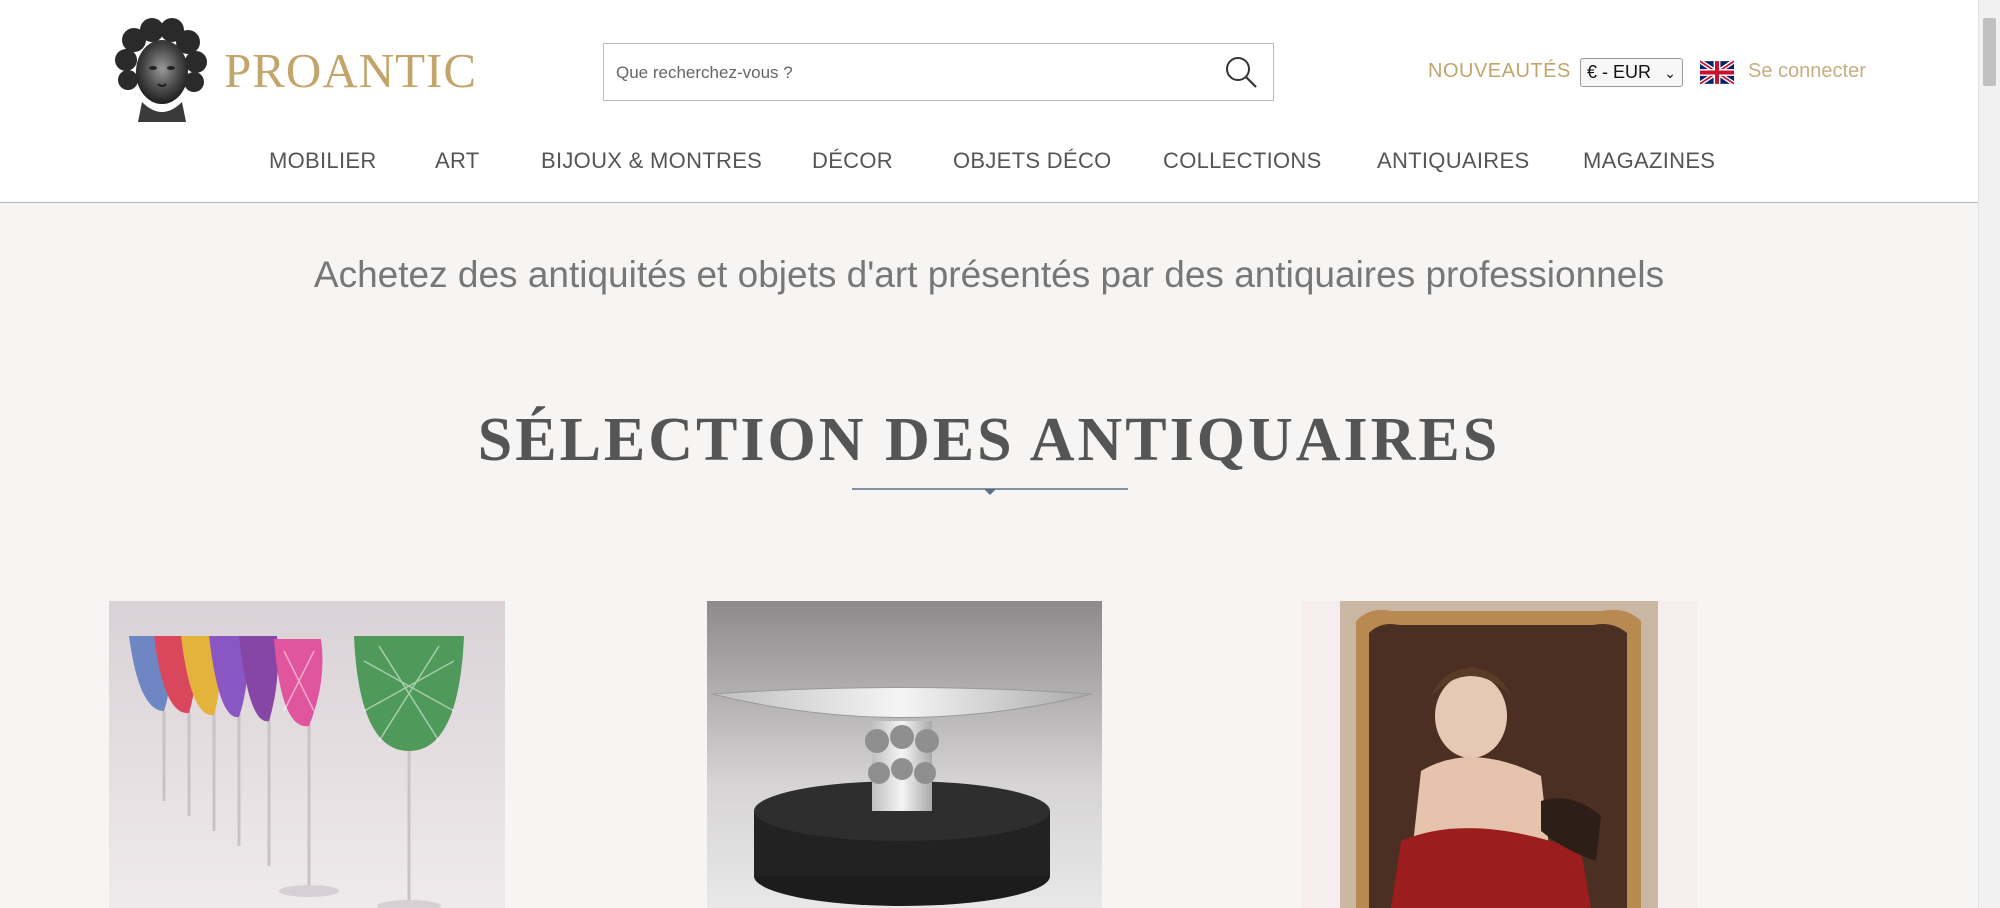 Image resolution: width=2000 pixels, height=908 pixels. I want to click on currency-value: € - EUR, so click(1619, 72).